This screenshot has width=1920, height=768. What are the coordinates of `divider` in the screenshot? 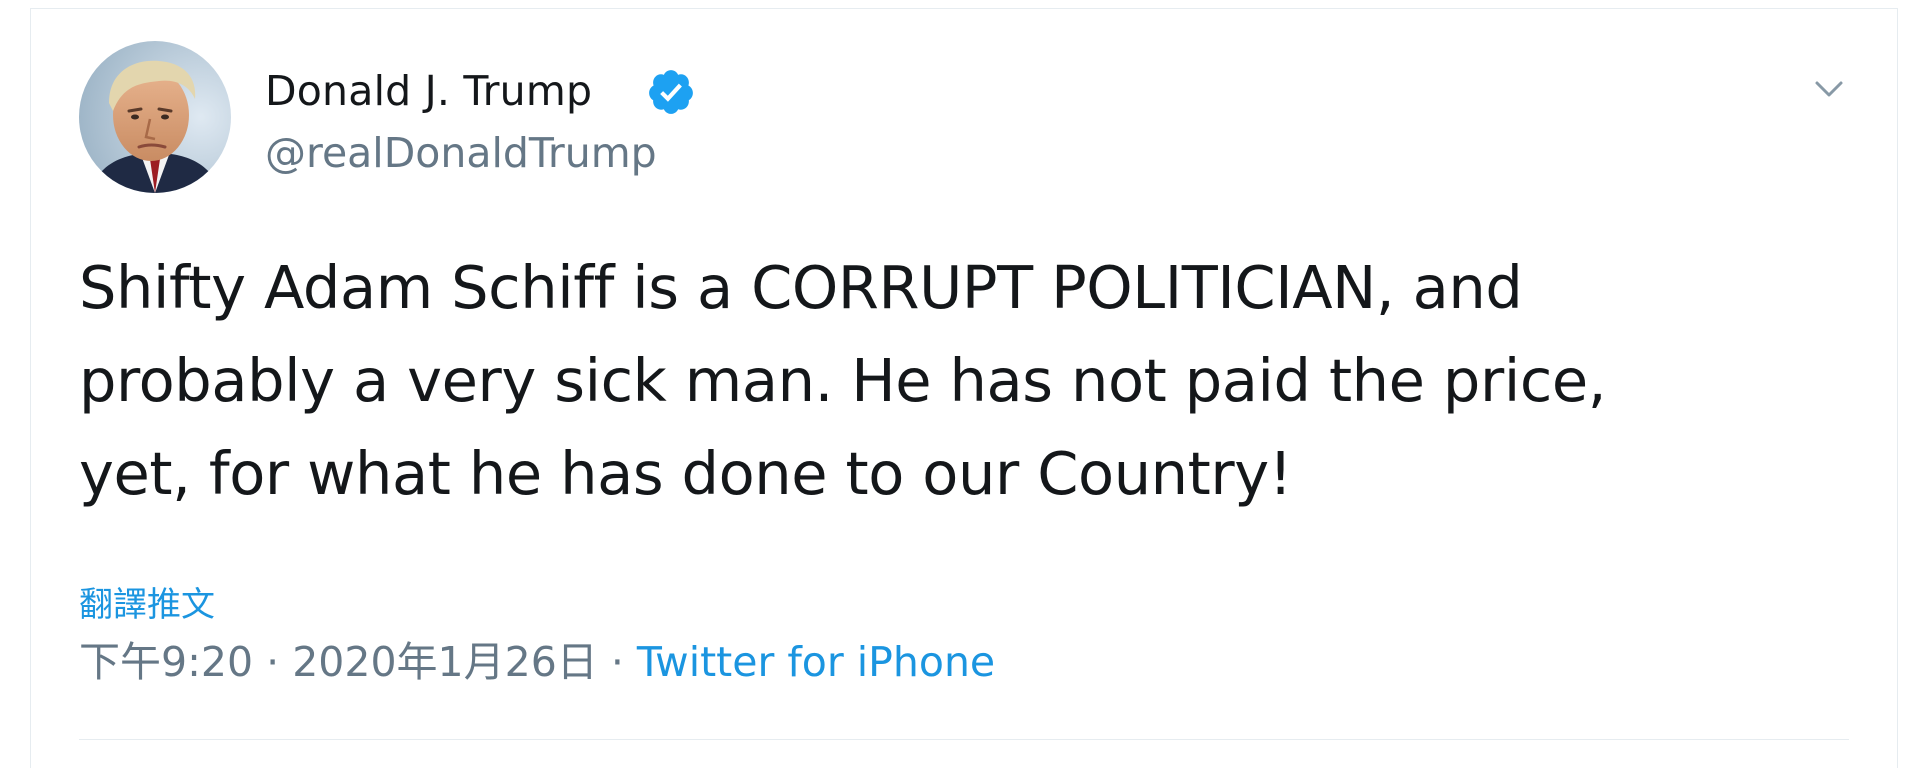 It's located at (964, 739).